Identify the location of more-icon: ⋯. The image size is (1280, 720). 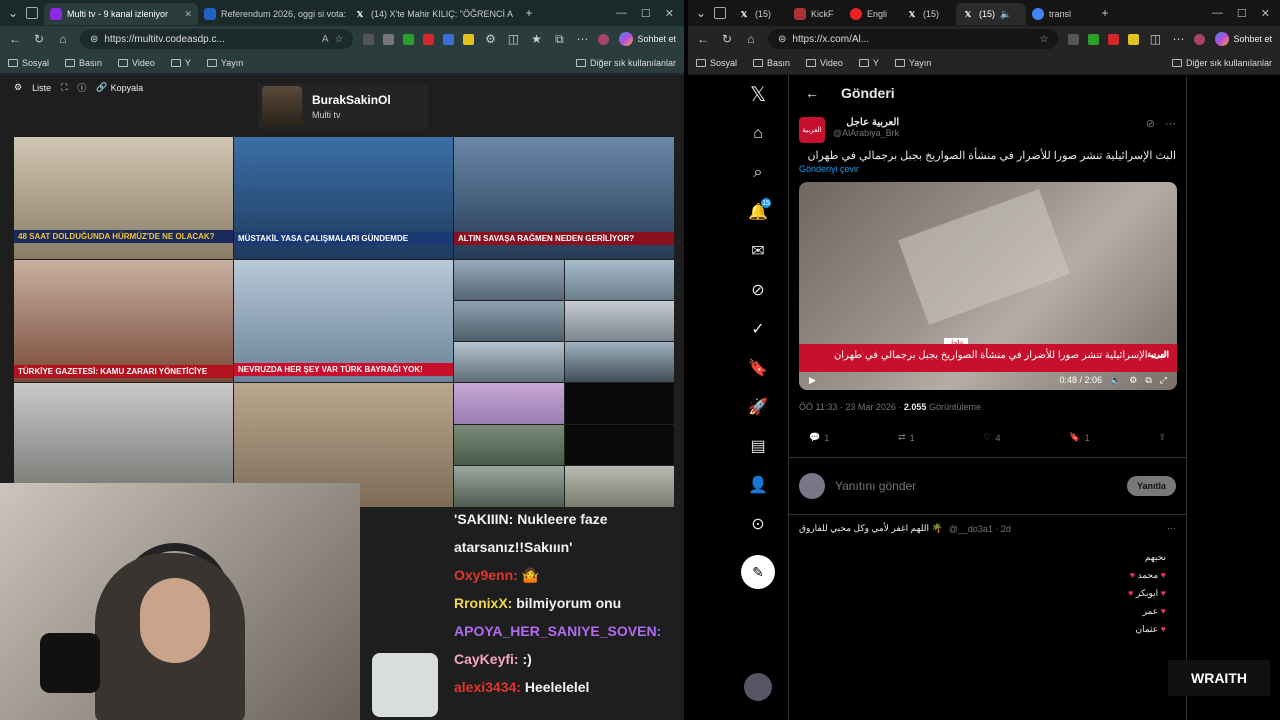
(1178, 39).